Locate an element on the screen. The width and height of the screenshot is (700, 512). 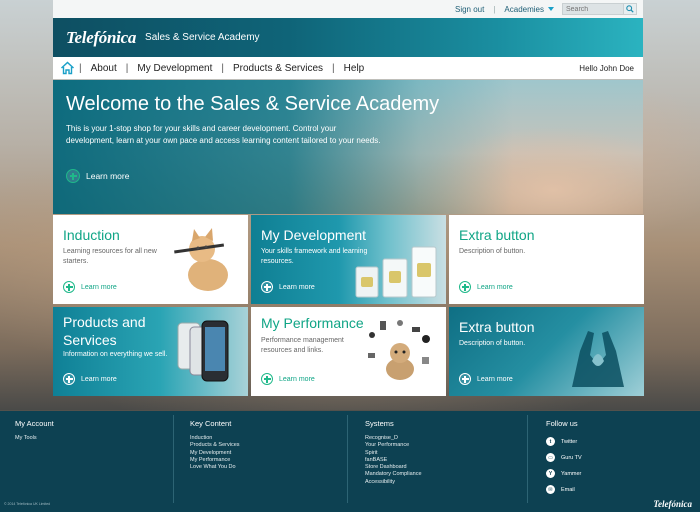
footer-link: Recognise_D is located at coordinates (440, 438).